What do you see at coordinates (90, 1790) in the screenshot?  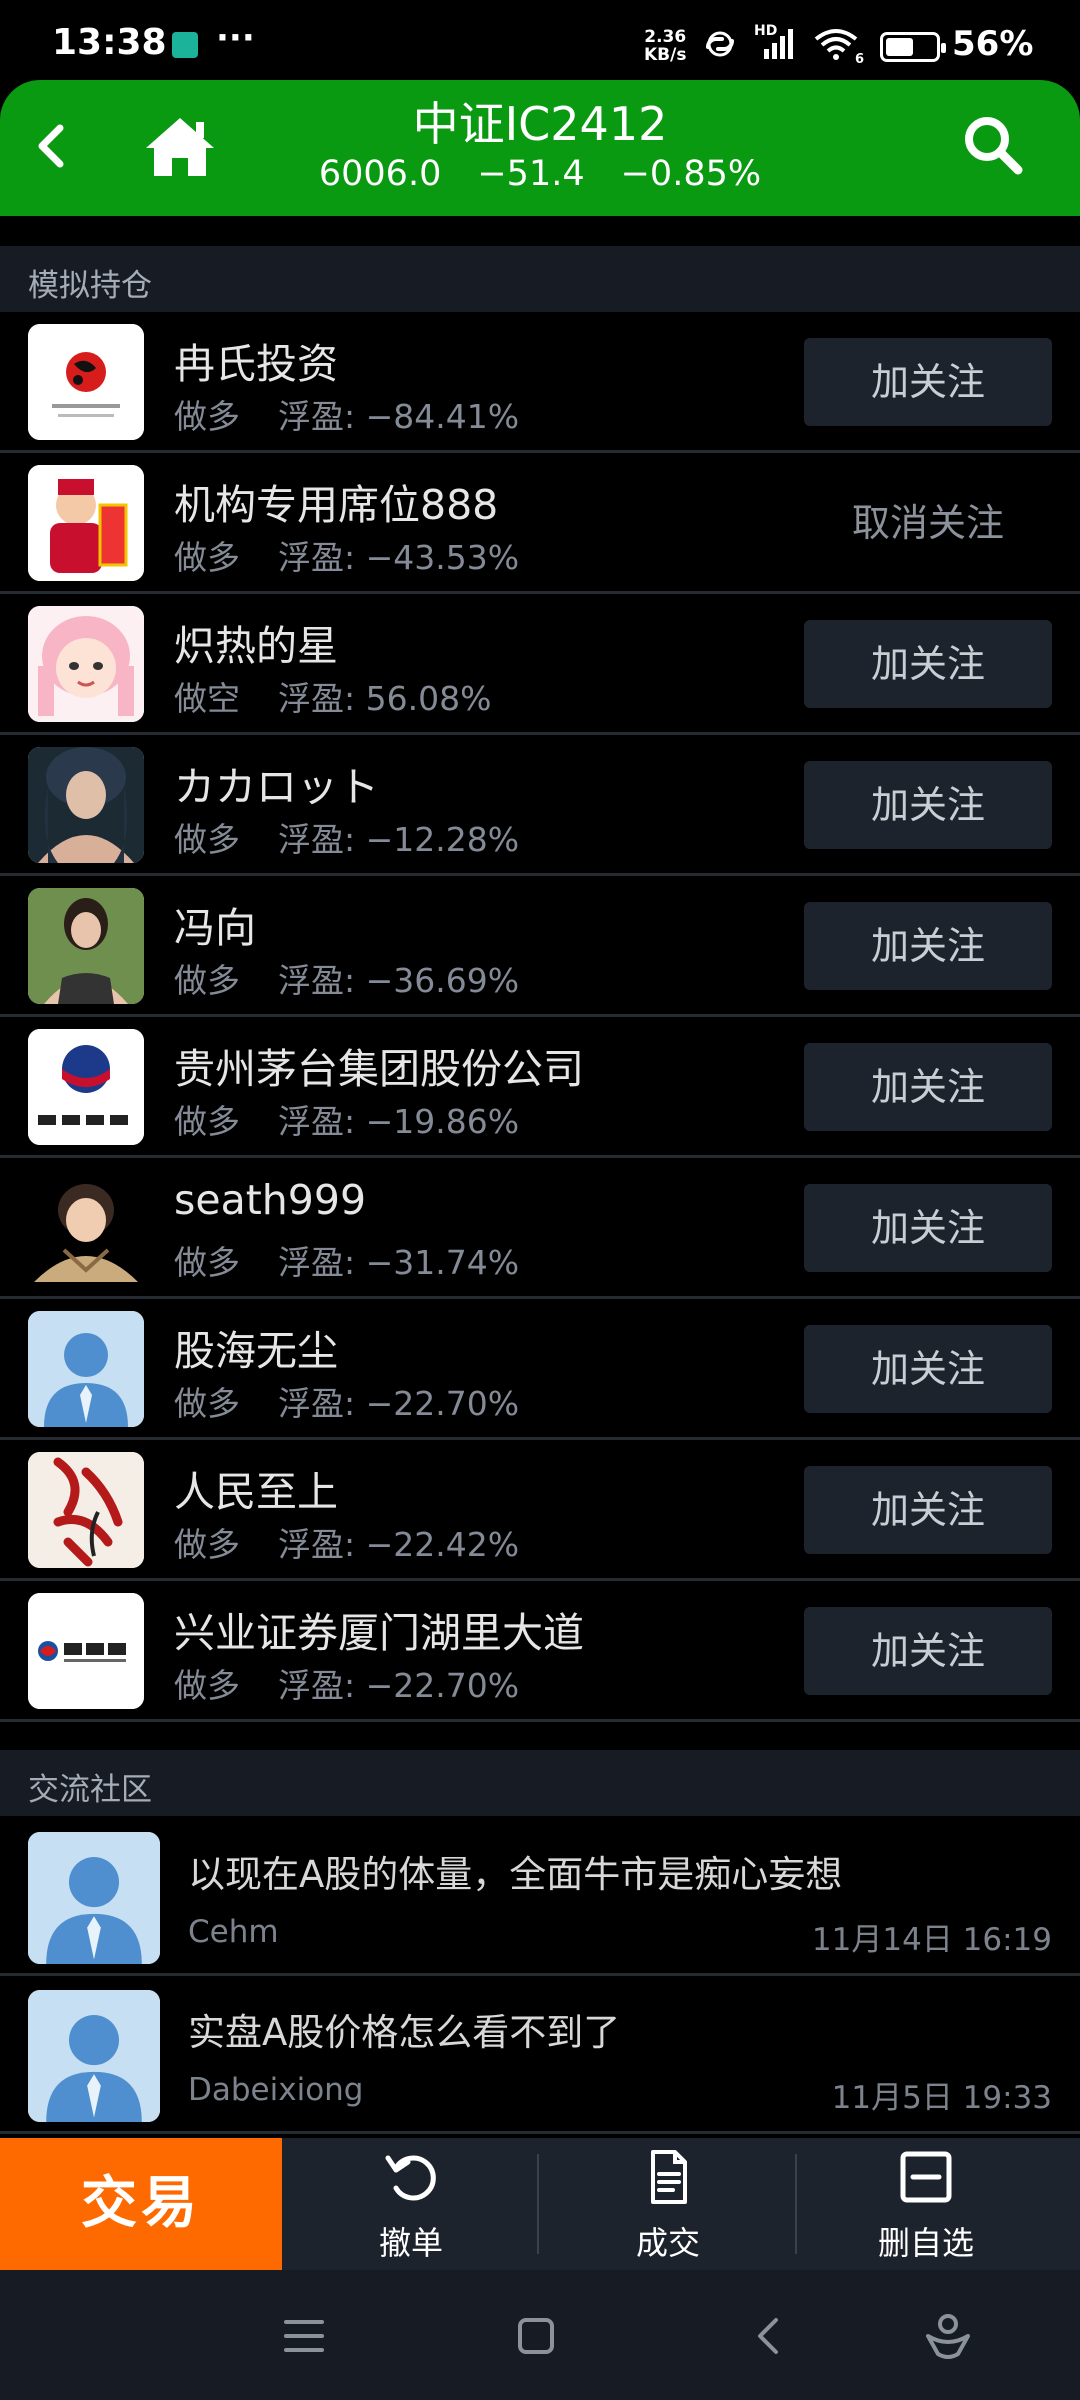 I see `community-section-title: 交流社区` at bounding box center [90, 1790].